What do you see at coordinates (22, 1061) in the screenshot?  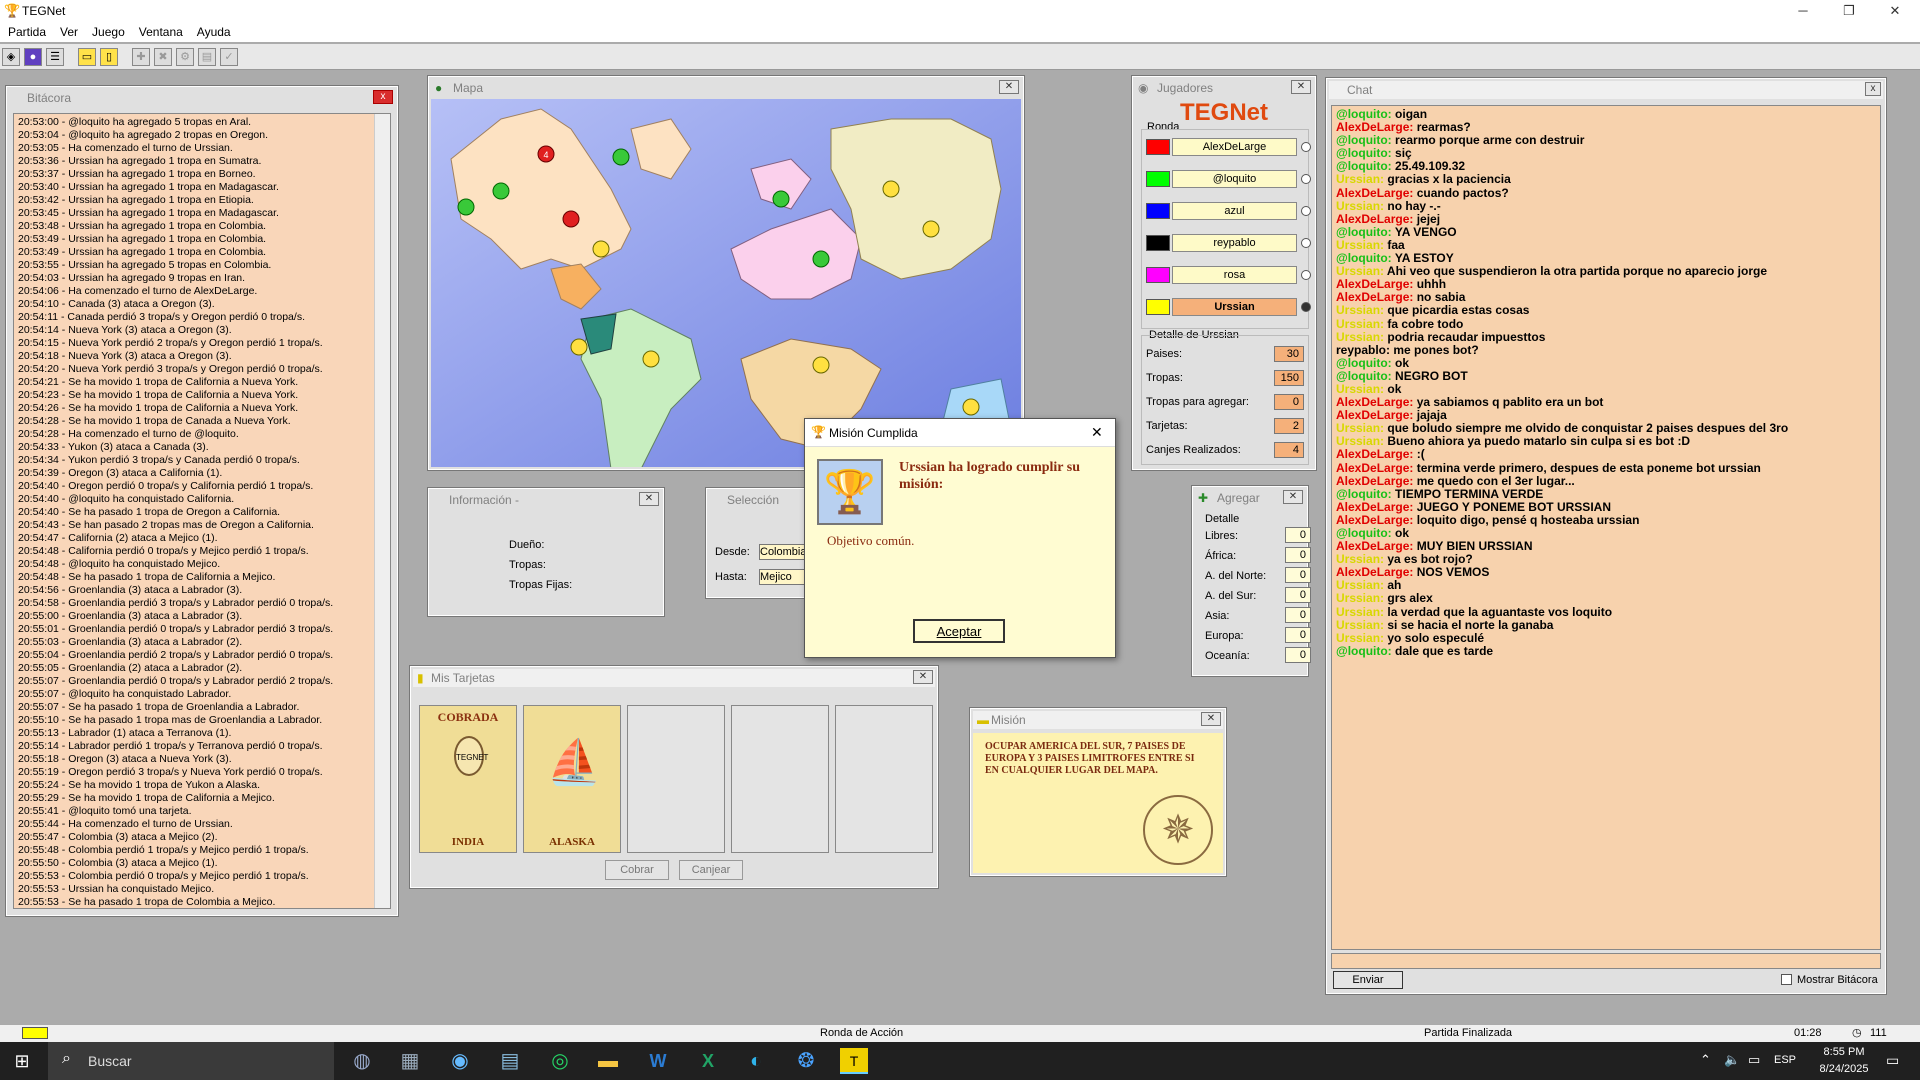 I see `windows-start-icon: ⊞` at bounding box center [22, 1061].